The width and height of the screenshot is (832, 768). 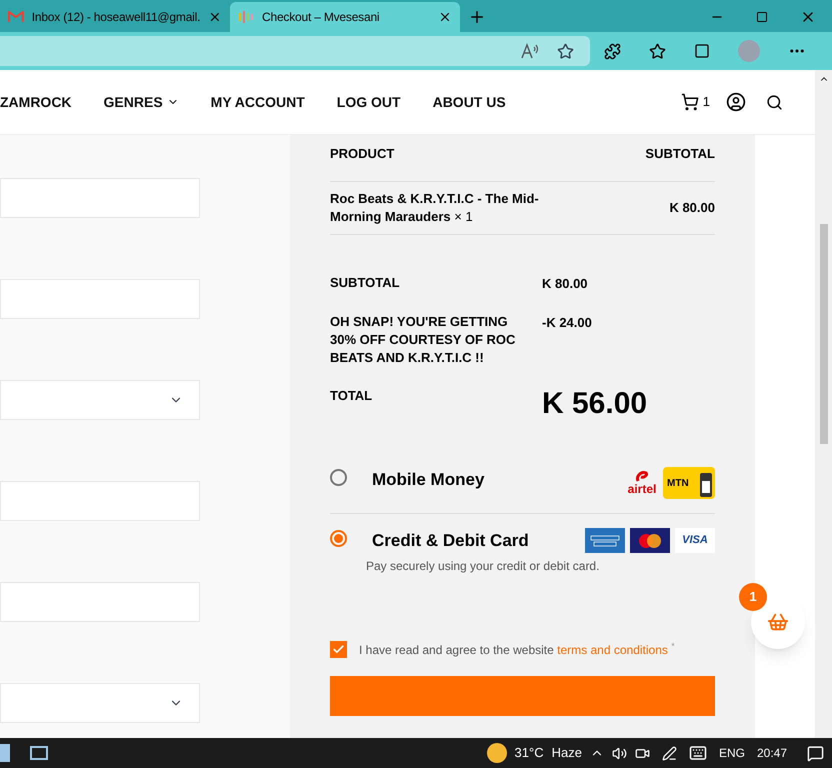 I want to click on temperature: 31°C, so click(x=529, y=753).